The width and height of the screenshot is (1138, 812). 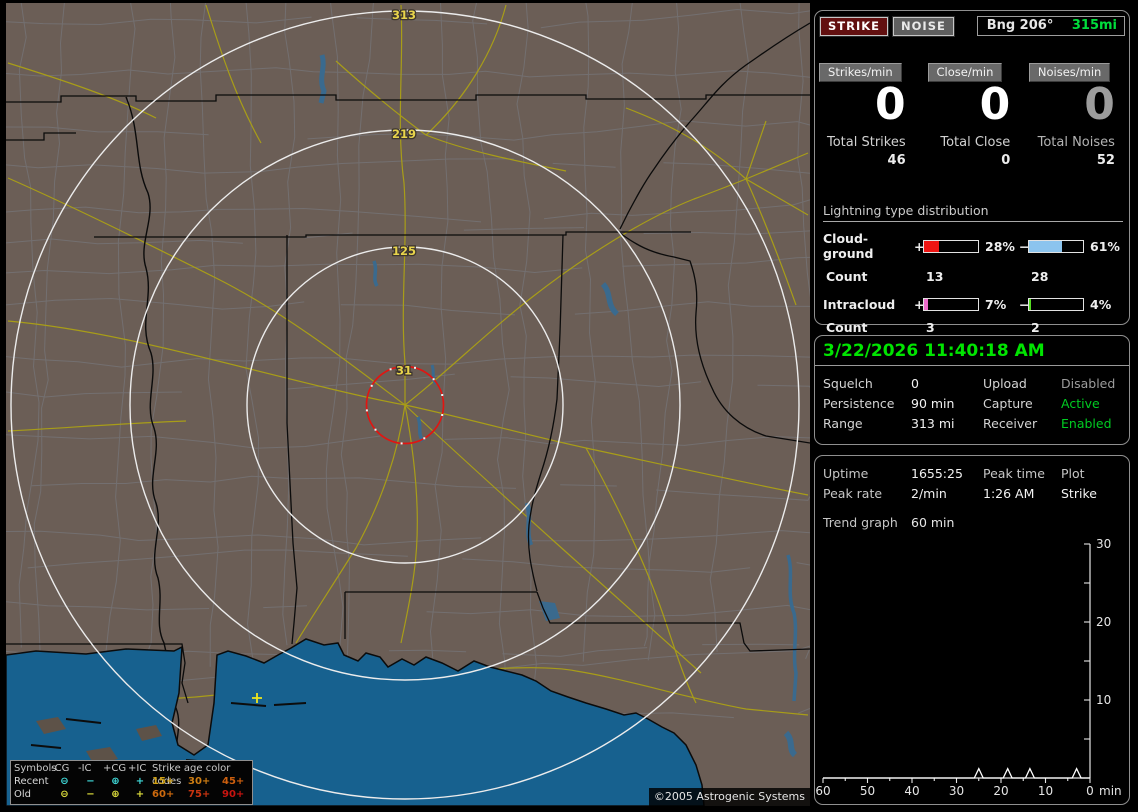 I want to click on cg-positive-bar, so click(x=951, y=246).